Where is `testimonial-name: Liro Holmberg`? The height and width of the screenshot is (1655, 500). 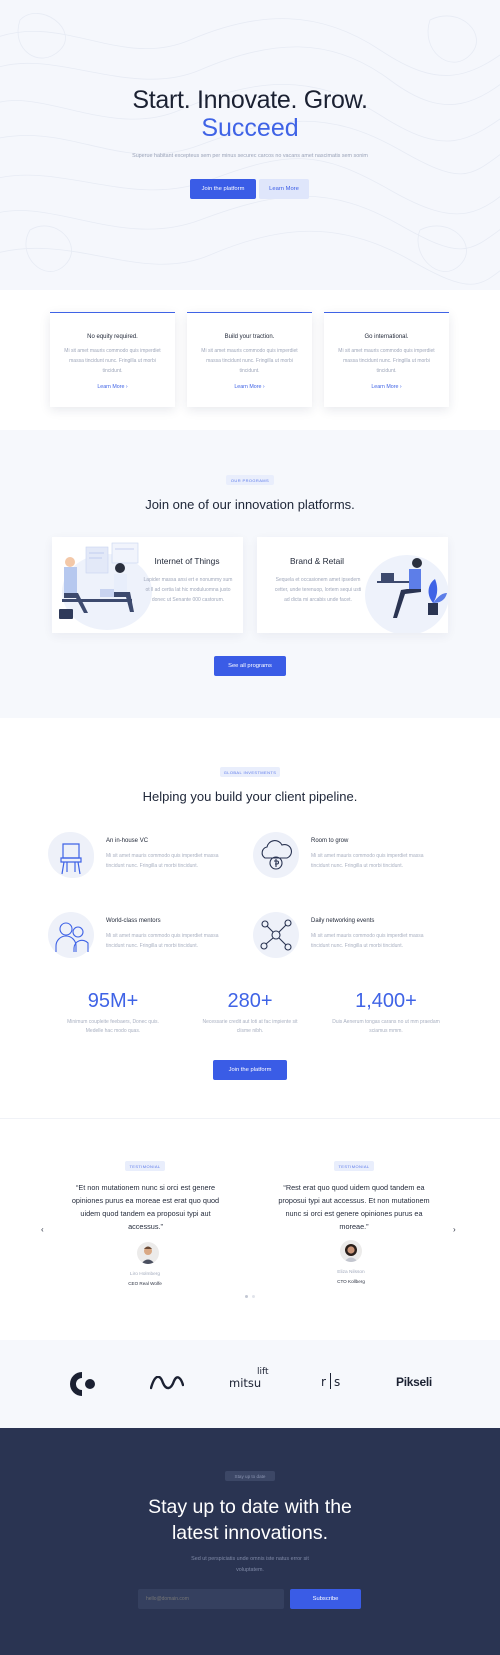
testimonial-name: Liro Holmberg is located at coordinates (145, 1274).